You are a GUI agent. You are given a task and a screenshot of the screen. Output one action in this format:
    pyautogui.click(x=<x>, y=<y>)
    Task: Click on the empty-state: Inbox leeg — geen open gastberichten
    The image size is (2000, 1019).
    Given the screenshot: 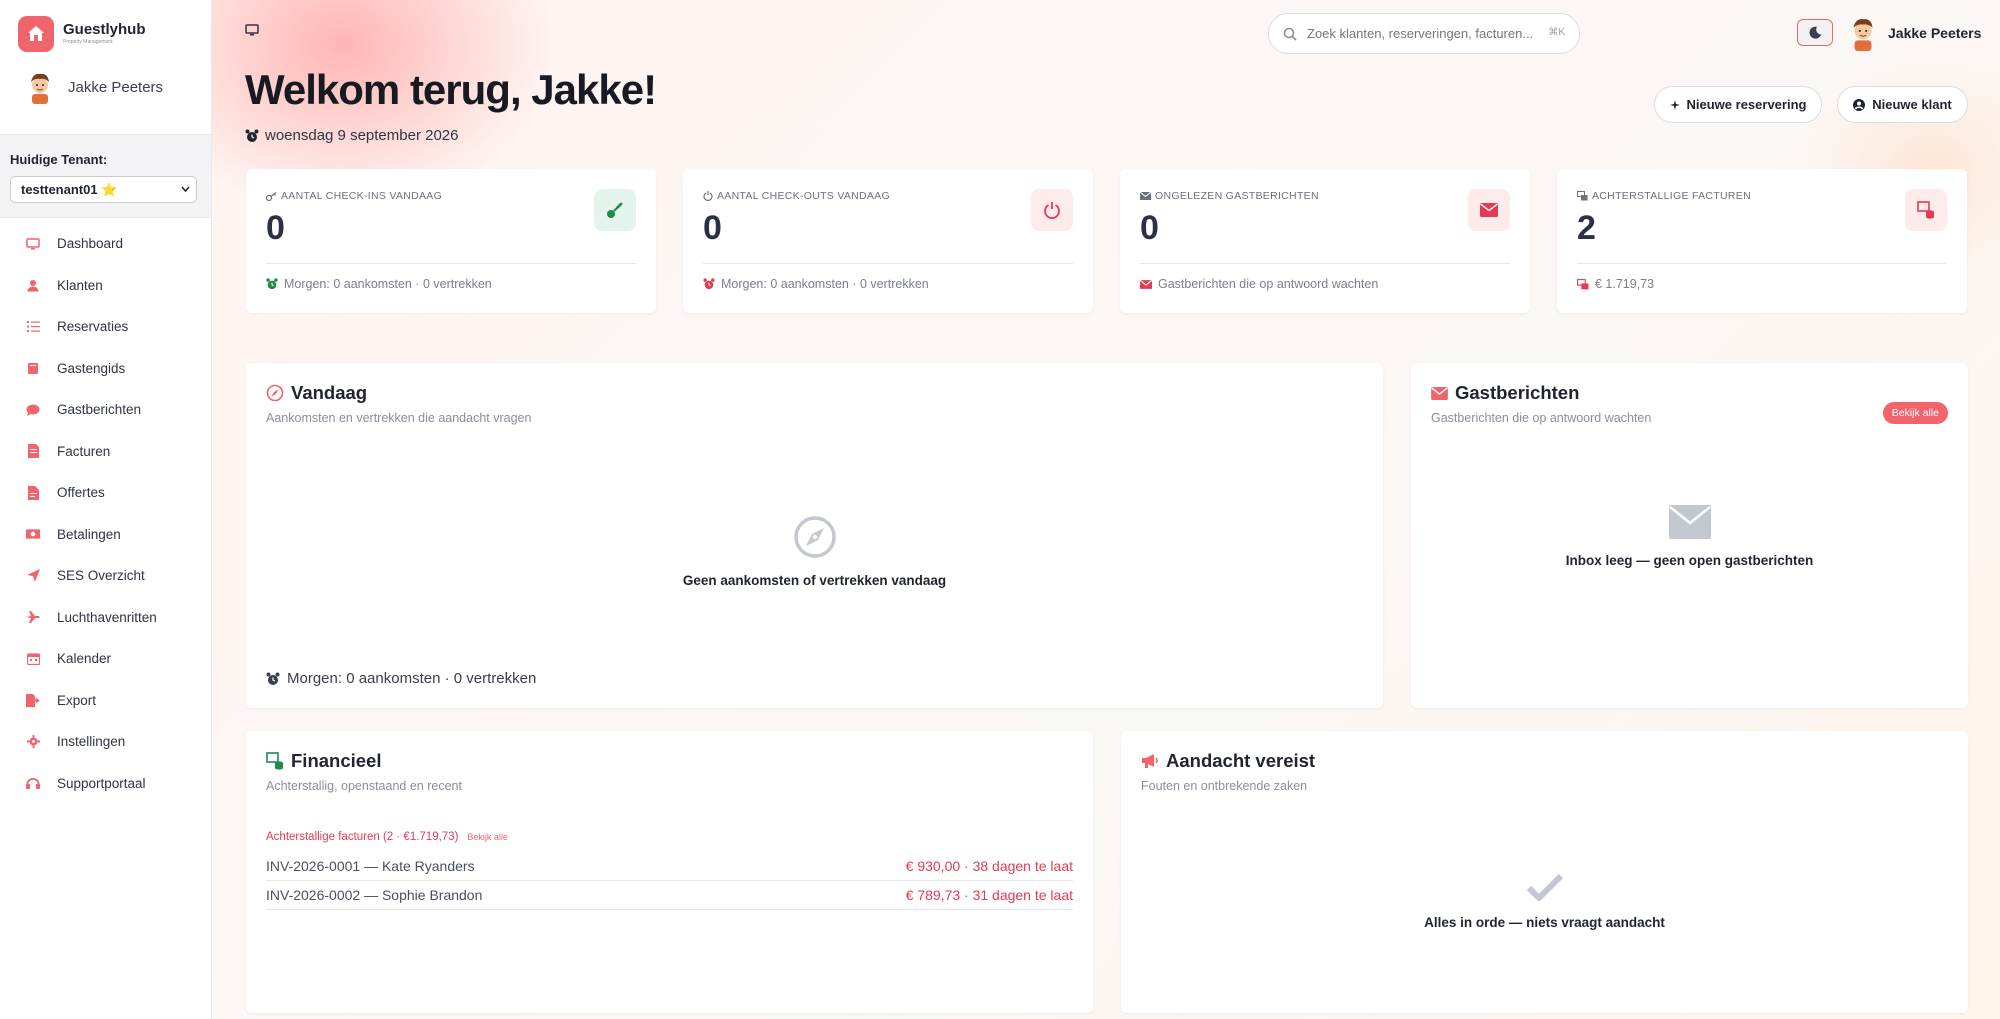 What is the action you would take?
    pyautogui.click(x=1689, y=536)
    